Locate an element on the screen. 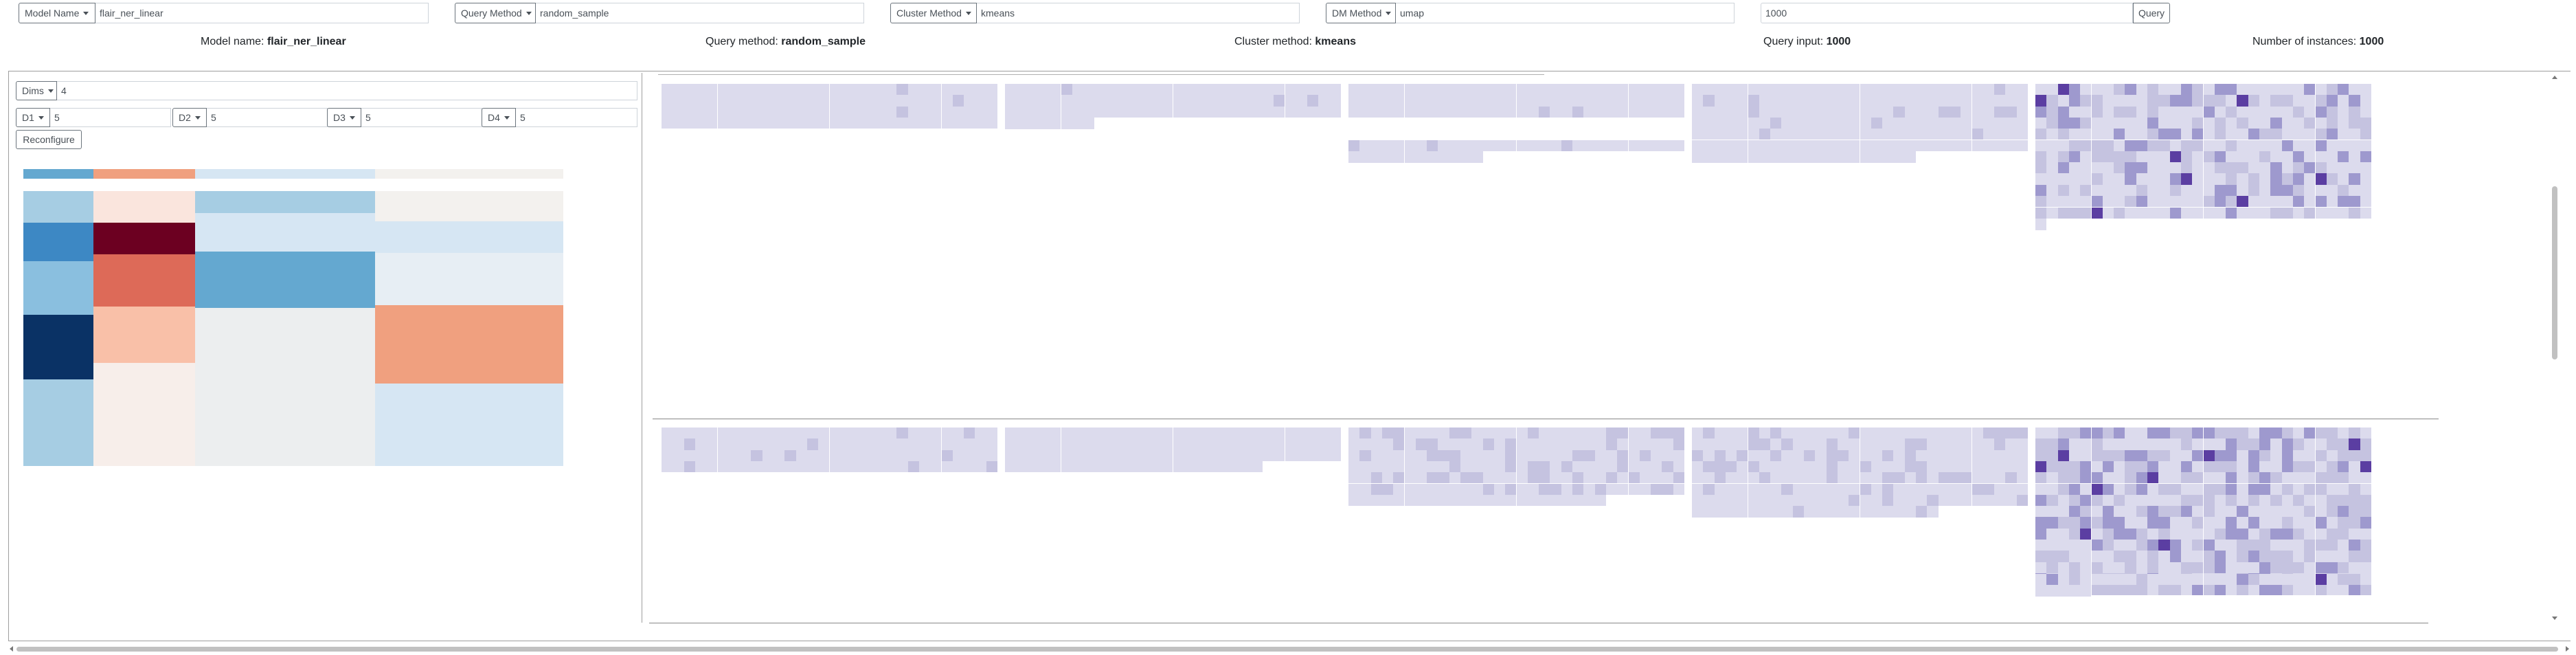 The height and width of the screenshot is (655, 2576). scroll-right-icon is located at coordinates (2567, 649).